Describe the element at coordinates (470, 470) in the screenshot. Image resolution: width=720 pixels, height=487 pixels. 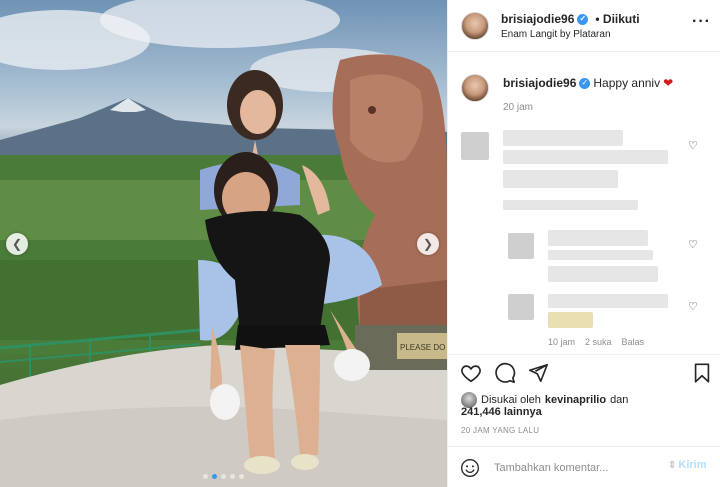
I see `emoji-smiley-icon` at that location.